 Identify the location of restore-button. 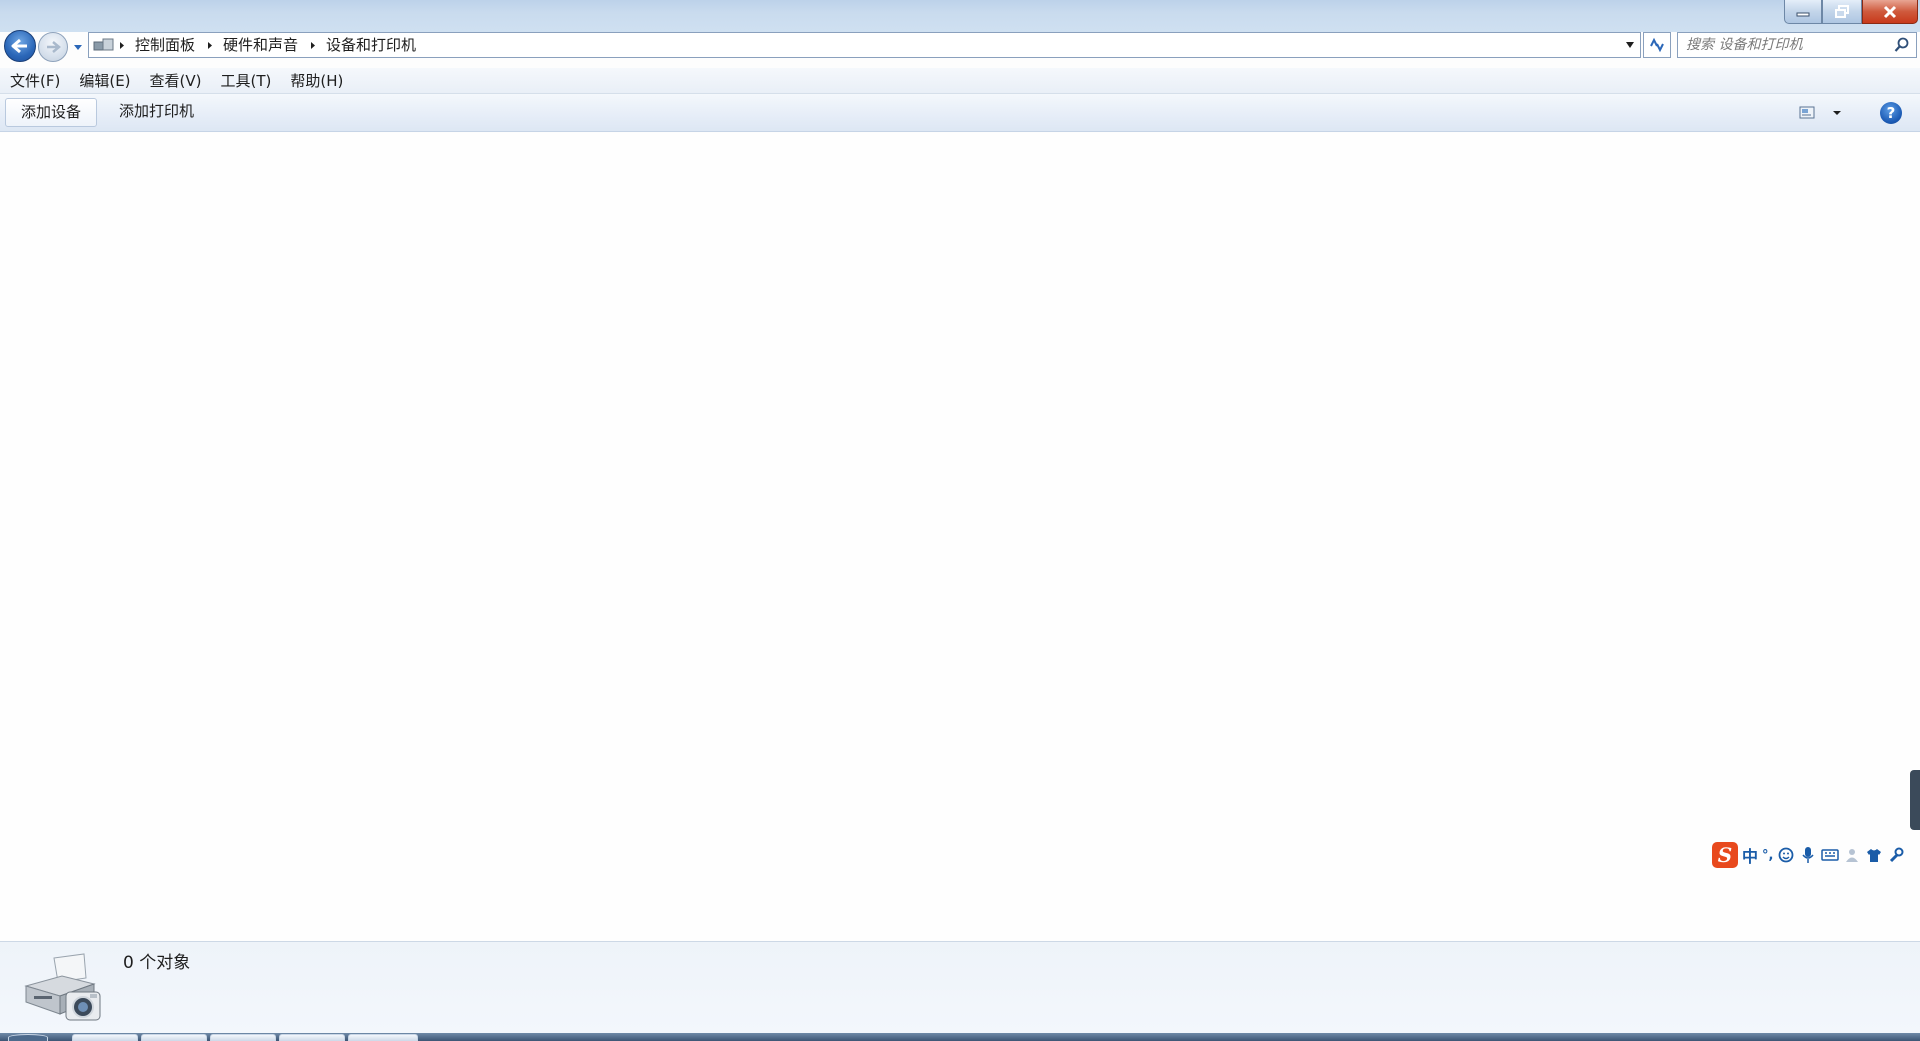
(1842, 12).